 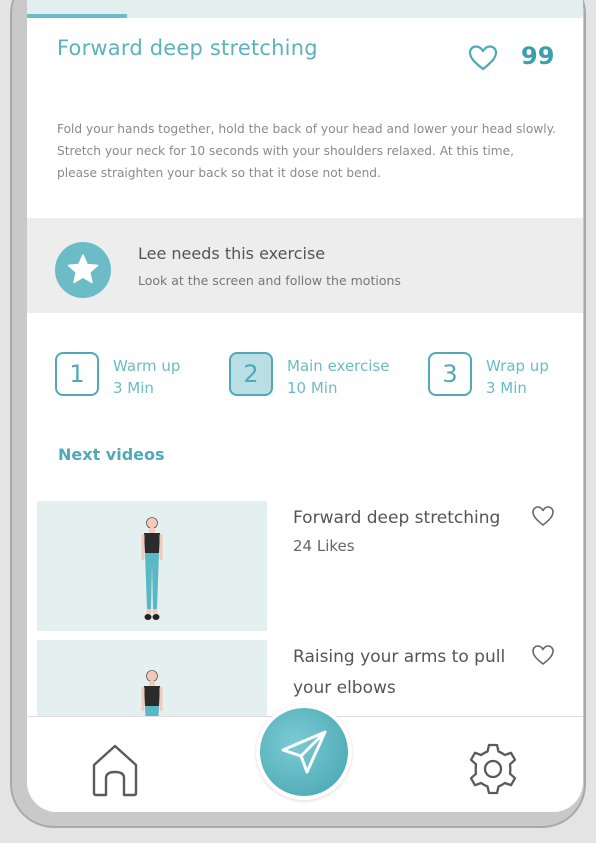 I want to click on exercise-title: Forward deep stretching, so click(x=187, y=48).